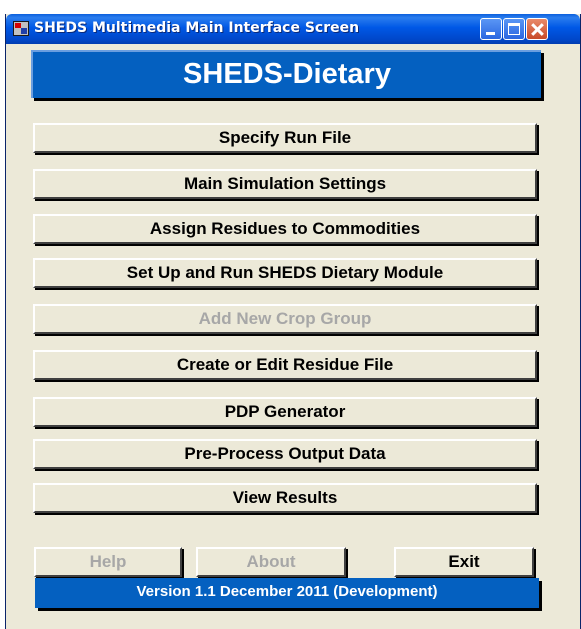 The image size is (581, 629). Describe the element at coordinates (285, 454) in the screenshot. I see `preprocess-output-button: Pre-Process Output Data` at that location.